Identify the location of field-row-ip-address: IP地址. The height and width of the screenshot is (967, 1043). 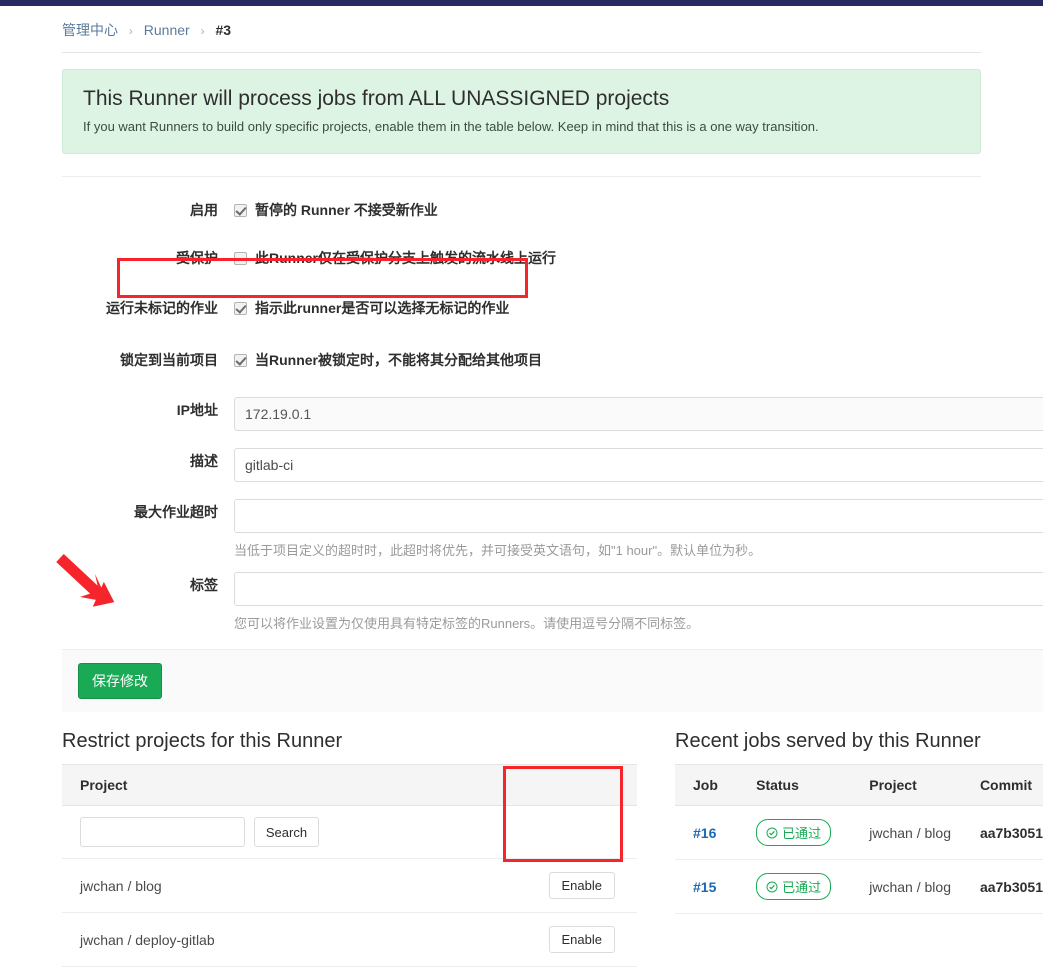
(552, 407).